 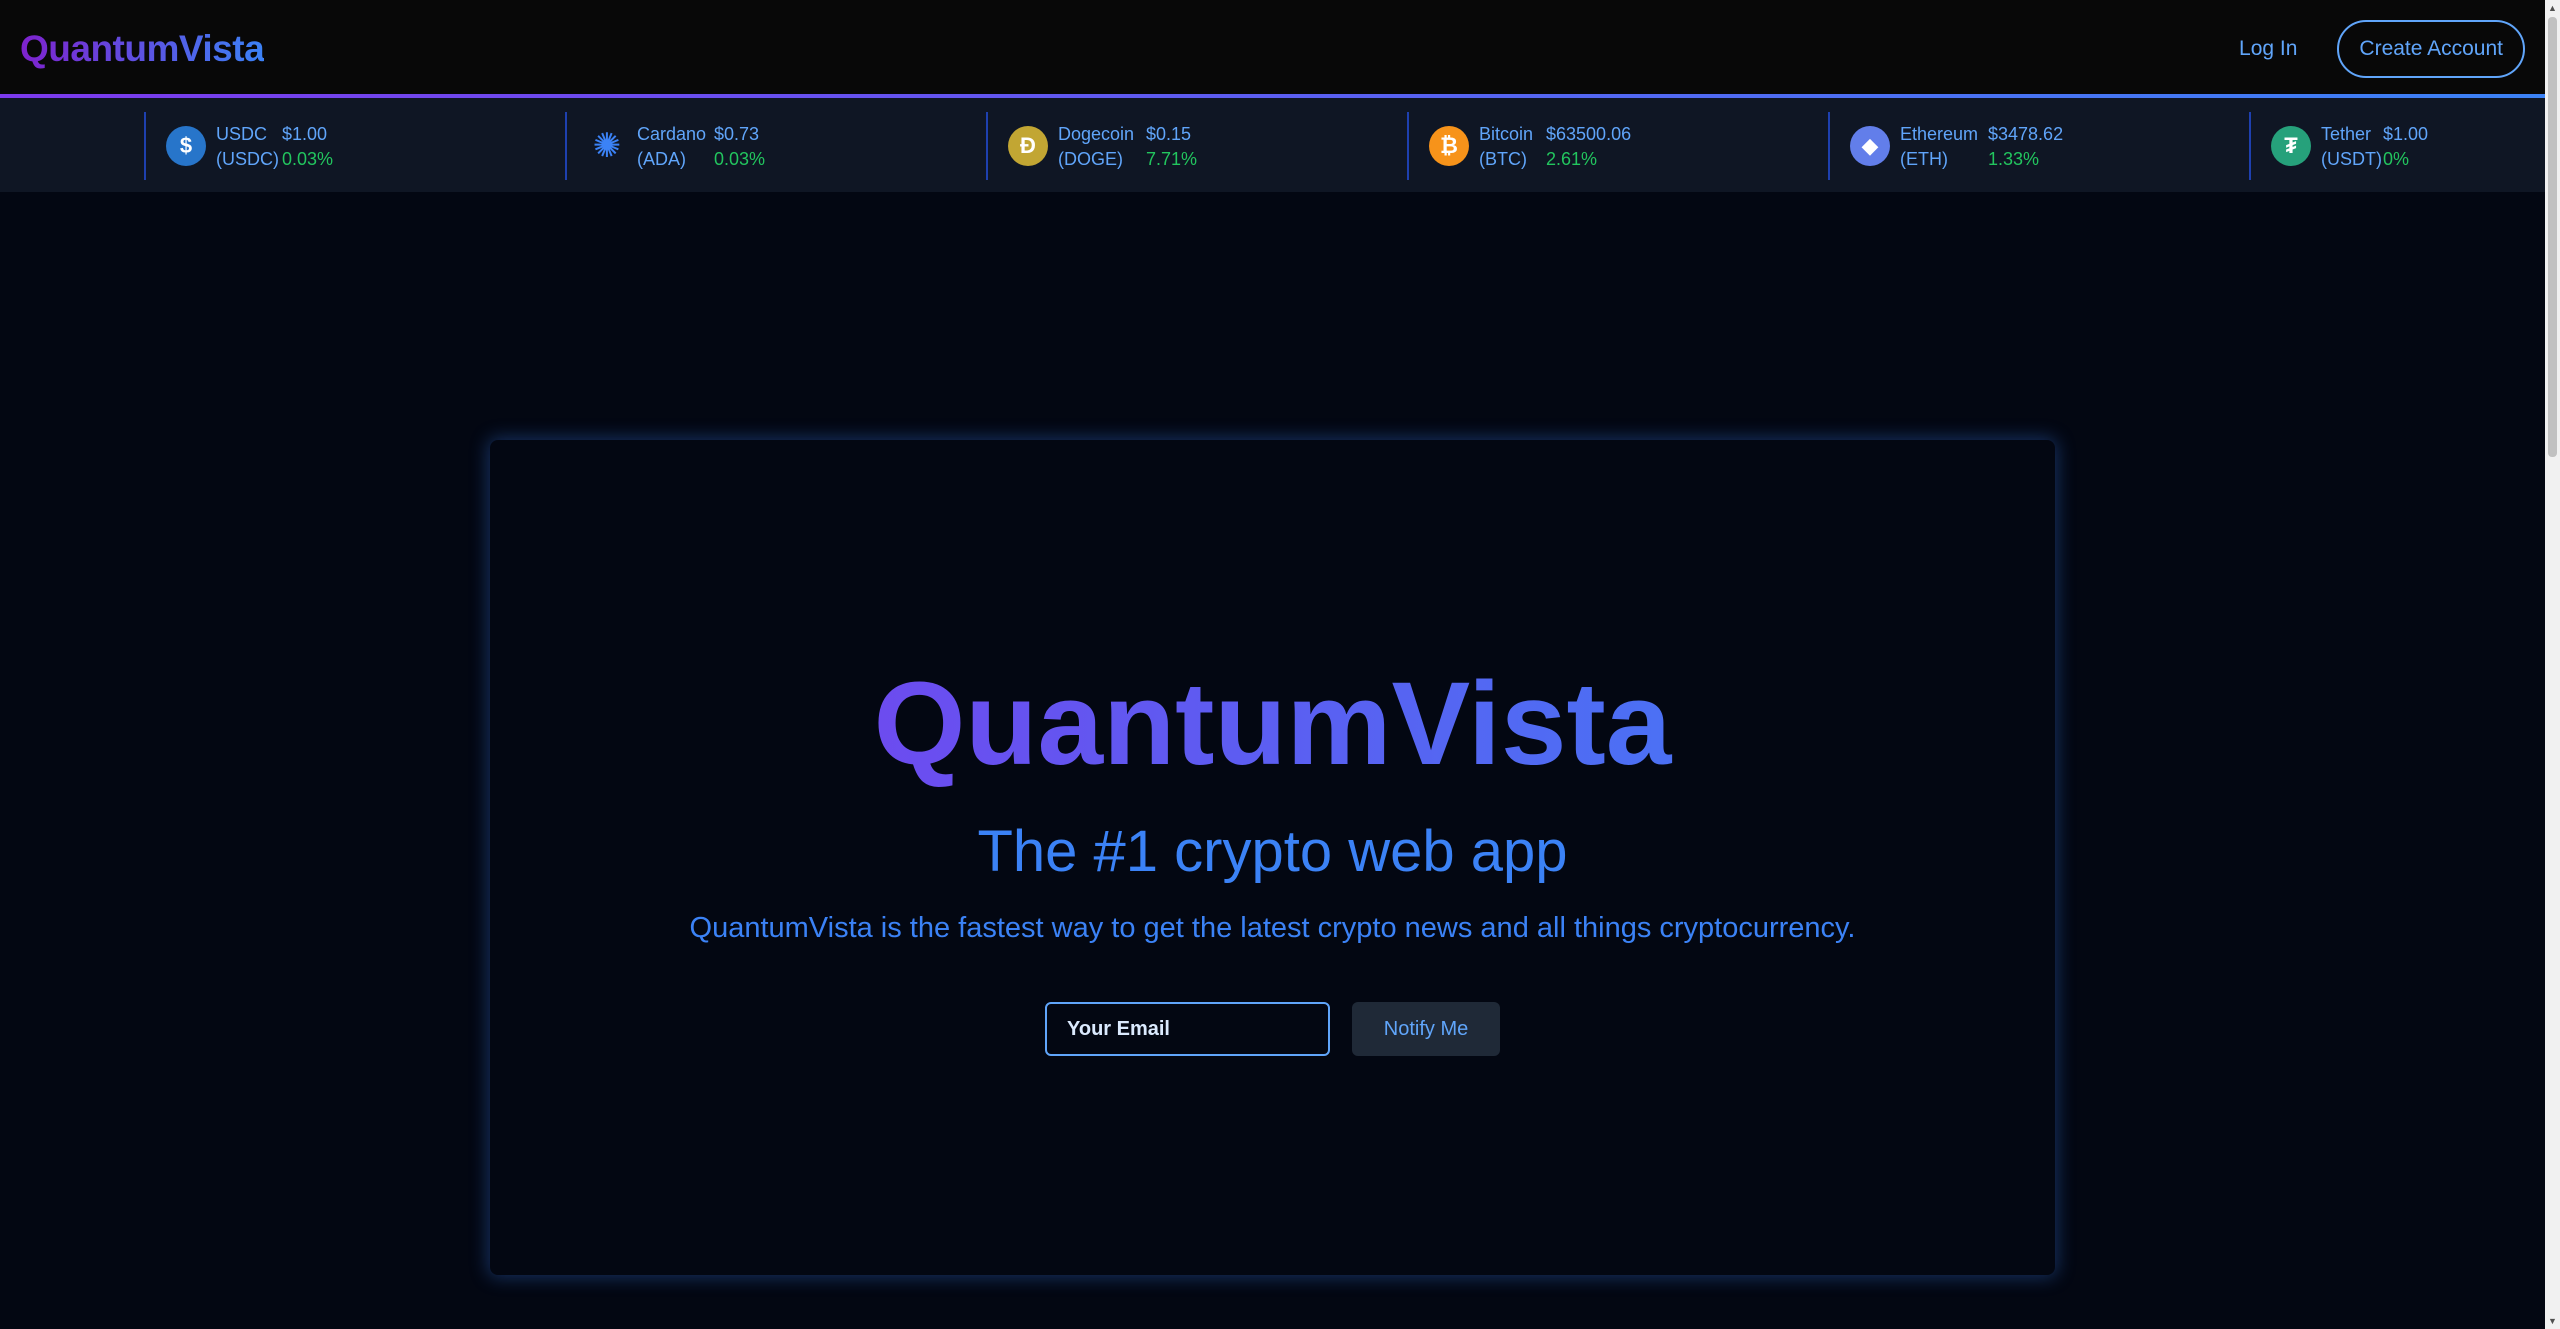 I want to click on notify-me-button: Notify Me, so click(x=1426, y=1029).